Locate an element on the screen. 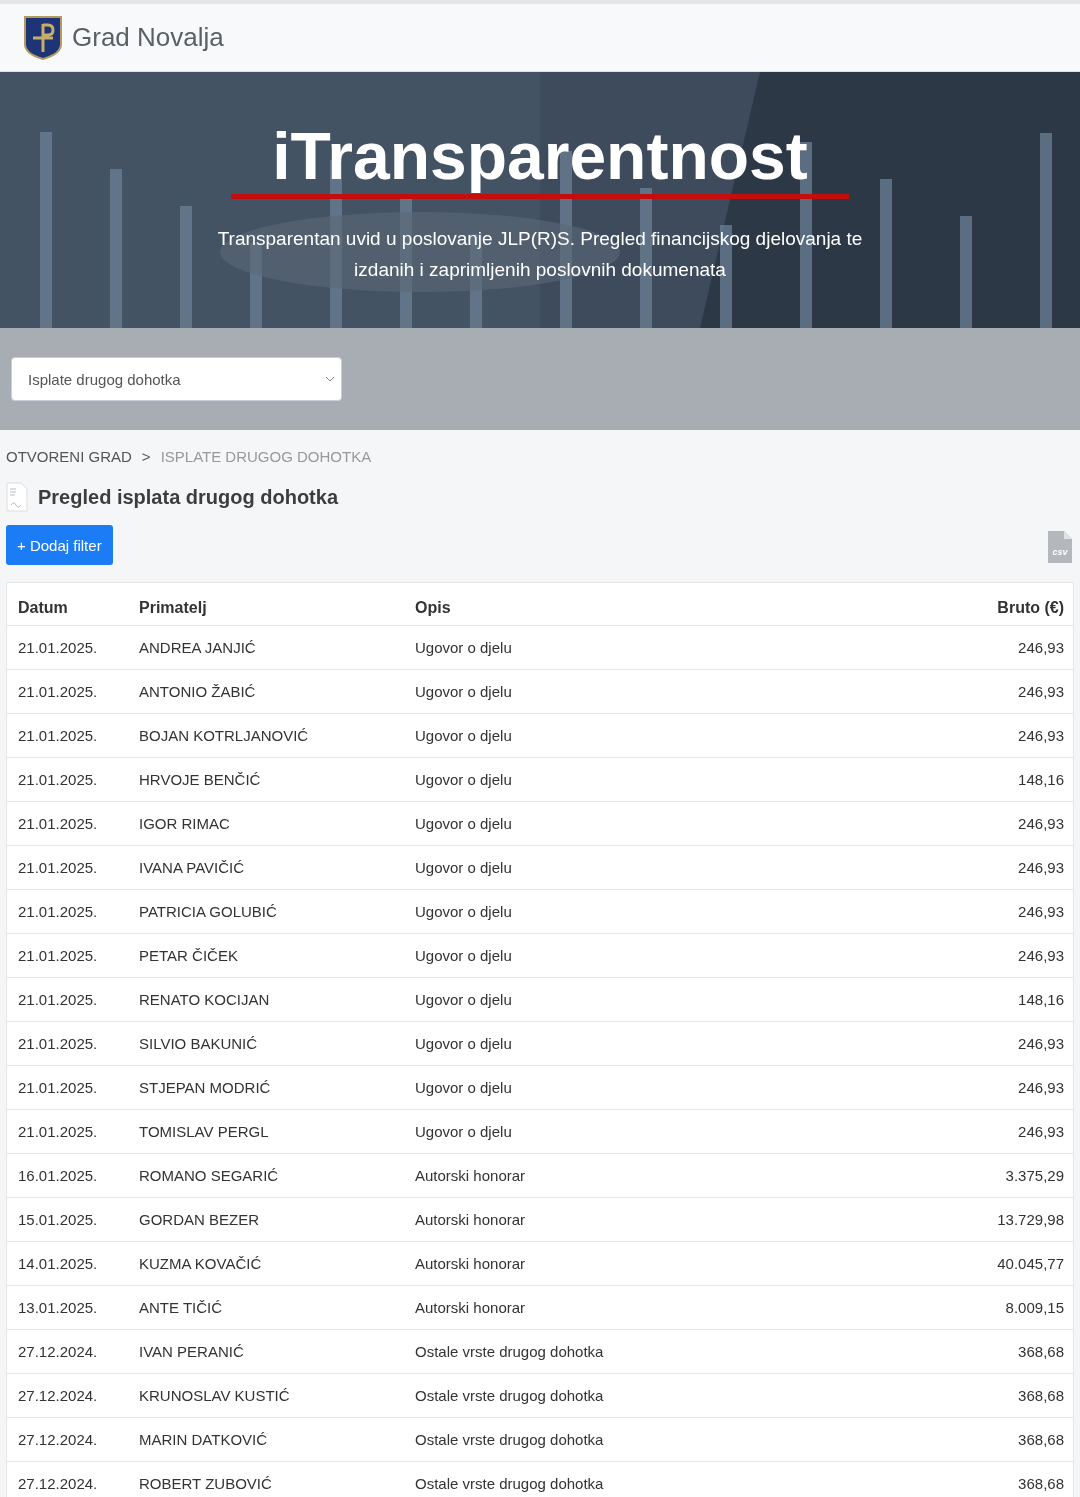 The image size is (1080, 1497). breadcrumb-item: OTVORENI GRAD is located at coordinates (69, 456).